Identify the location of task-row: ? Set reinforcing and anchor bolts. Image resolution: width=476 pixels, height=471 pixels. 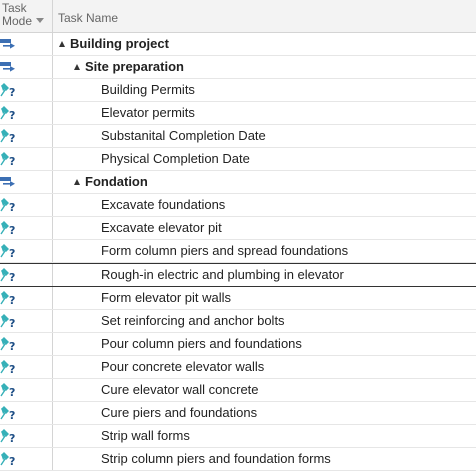
(238, 321).